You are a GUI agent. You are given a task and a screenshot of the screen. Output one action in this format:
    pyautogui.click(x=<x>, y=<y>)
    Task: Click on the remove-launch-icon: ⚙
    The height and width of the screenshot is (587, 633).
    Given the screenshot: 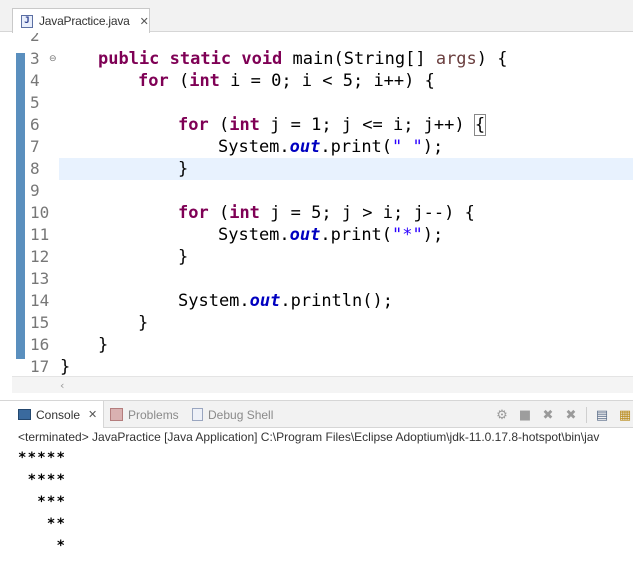 What is the action you would take?
    pyautogui.click(x=502, y=415)
    